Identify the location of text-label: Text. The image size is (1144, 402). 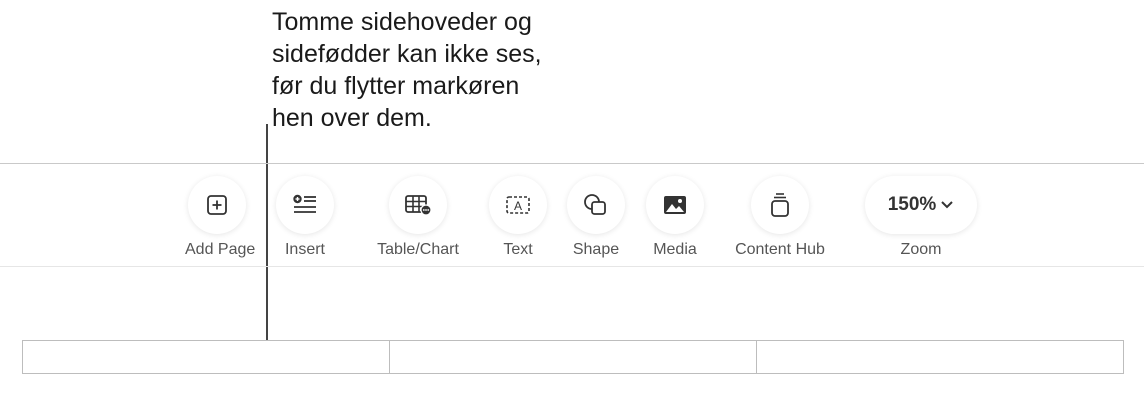
(518, 249).